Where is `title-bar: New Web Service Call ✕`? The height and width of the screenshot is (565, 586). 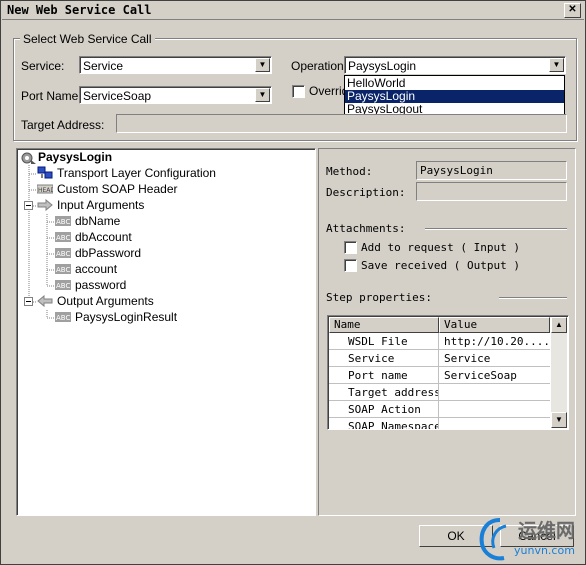 title-bar: New Web Service Call ✕ is located at coordinates (293, 11).